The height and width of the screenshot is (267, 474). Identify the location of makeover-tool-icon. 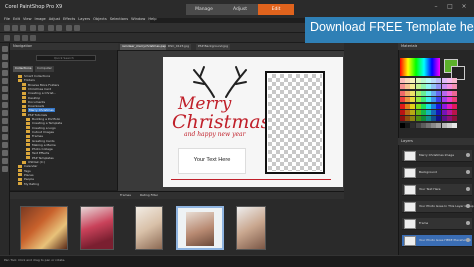
(5, 105).